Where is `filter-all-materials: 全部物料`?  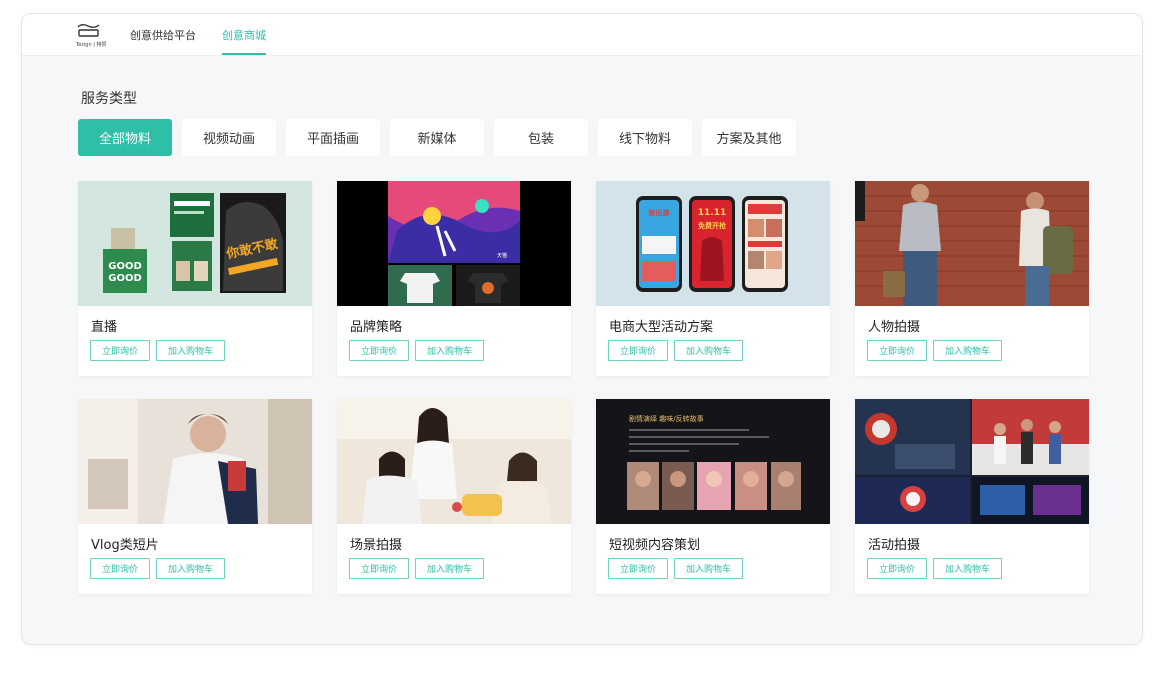 filter-all-materials: 全部物料 is located at coordinates (125, 137).